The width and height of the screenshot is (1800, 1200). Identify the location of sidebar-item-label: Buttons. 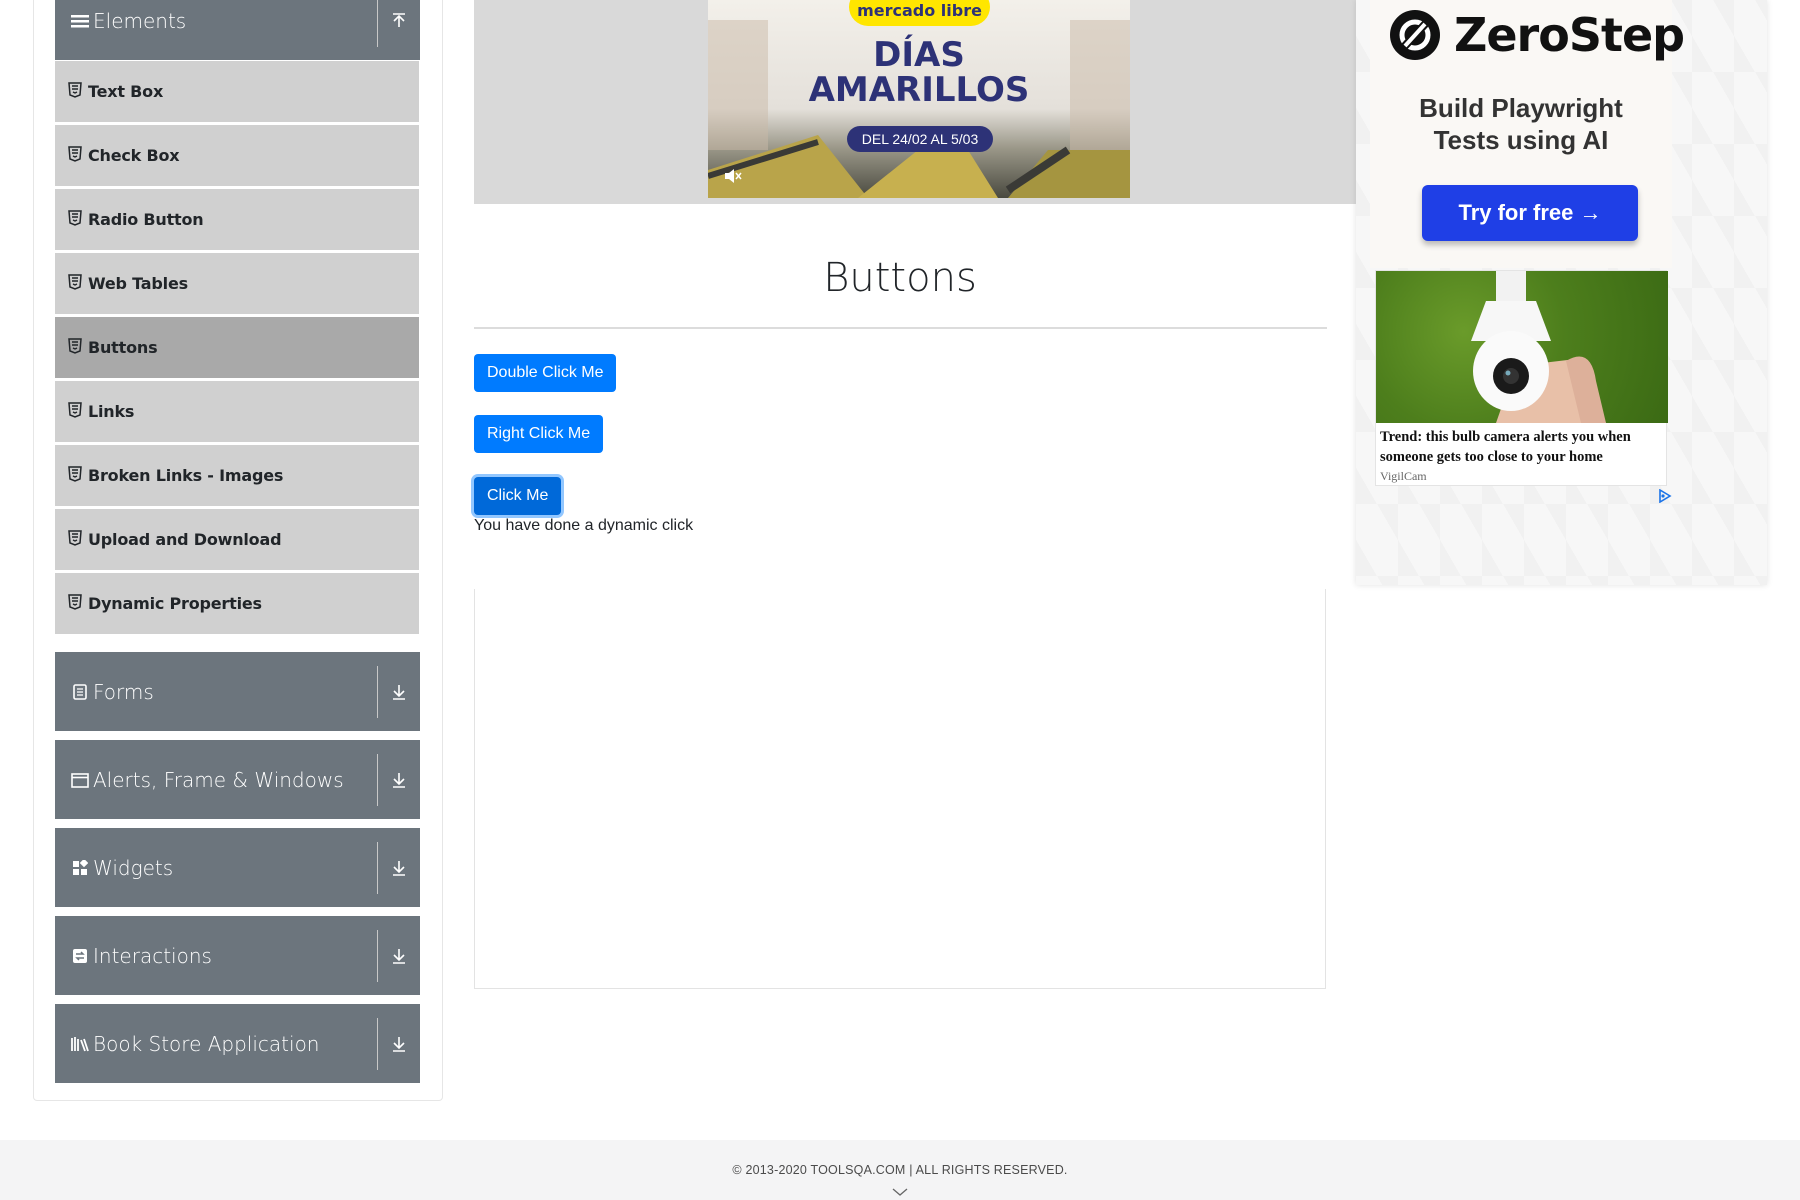
(123, 347).